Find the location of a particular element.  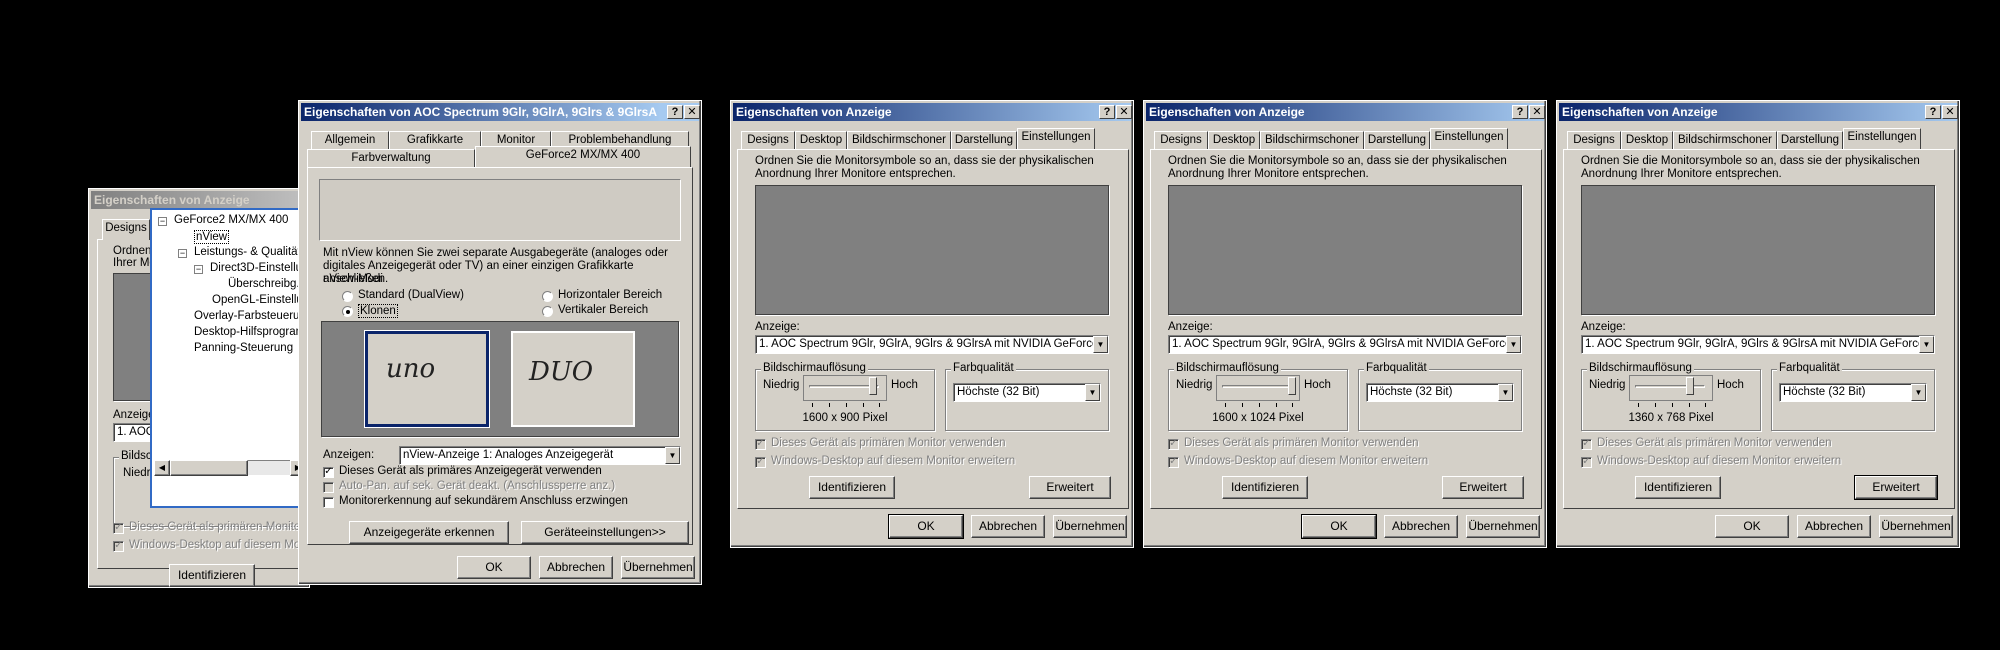

tree-item-performance: Leistungs- & Qualitätsein is located at coordinates (251, 252).